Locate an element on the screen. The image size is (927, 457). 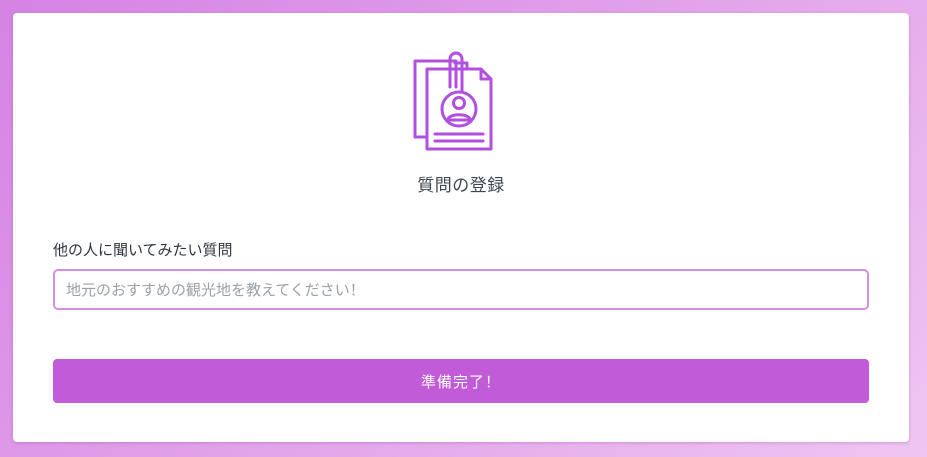
page-title: 質問の登録 is located at coordinates (461, 186).